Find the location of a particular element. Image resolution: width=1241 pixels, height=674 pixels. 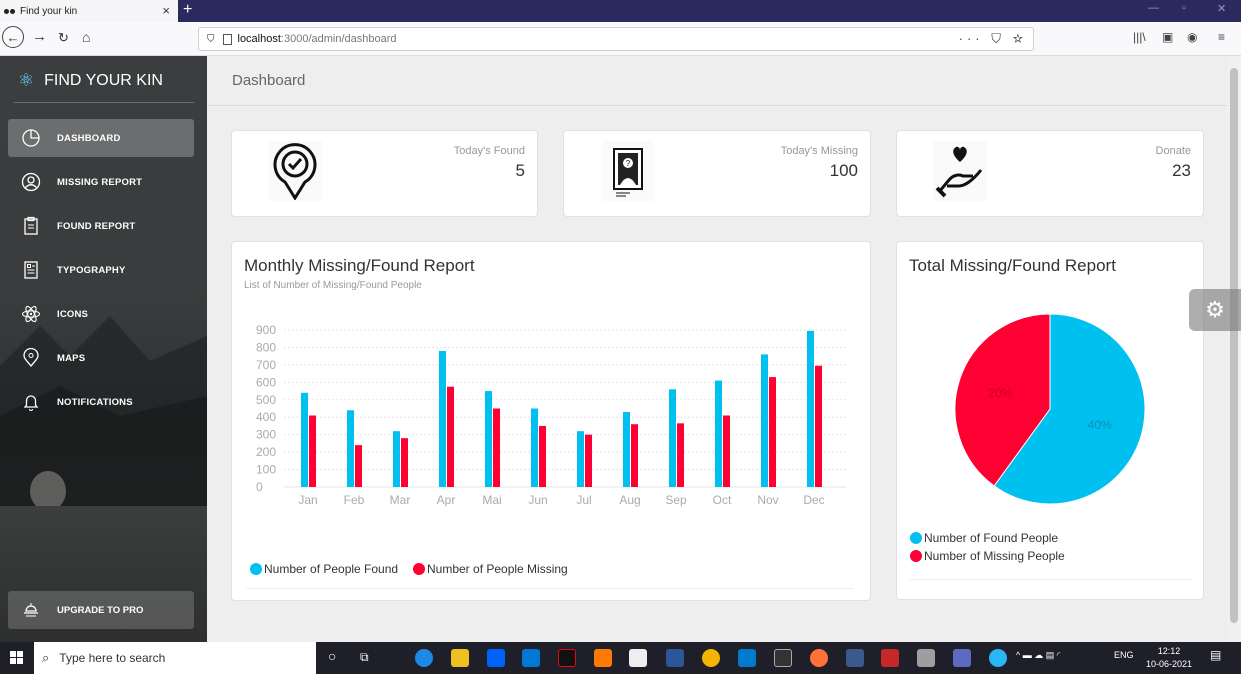

bar-missing-aug is located at coordinates (634, 455).